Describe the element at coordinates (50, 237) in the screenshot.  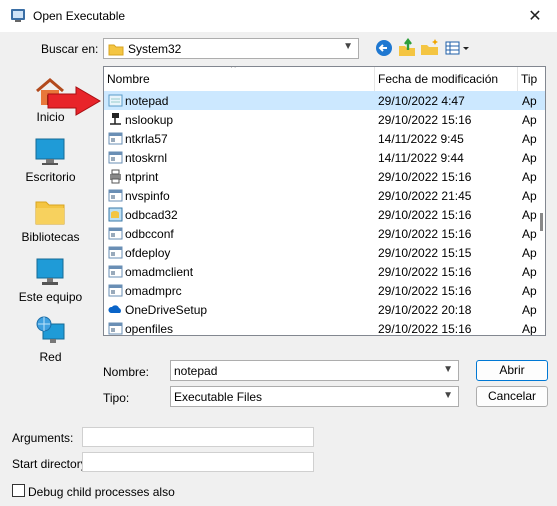
I see `place-label: Bibliotecas` at that location.